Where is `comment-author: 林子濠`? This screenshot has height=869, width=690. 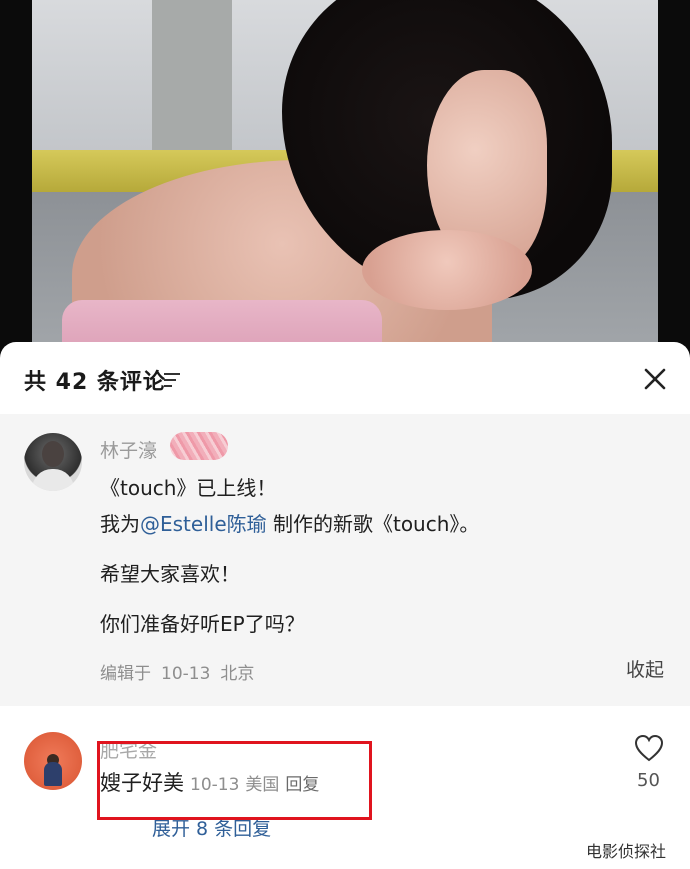
comment-author: 林子濠 is located at coordinates (128, 449).